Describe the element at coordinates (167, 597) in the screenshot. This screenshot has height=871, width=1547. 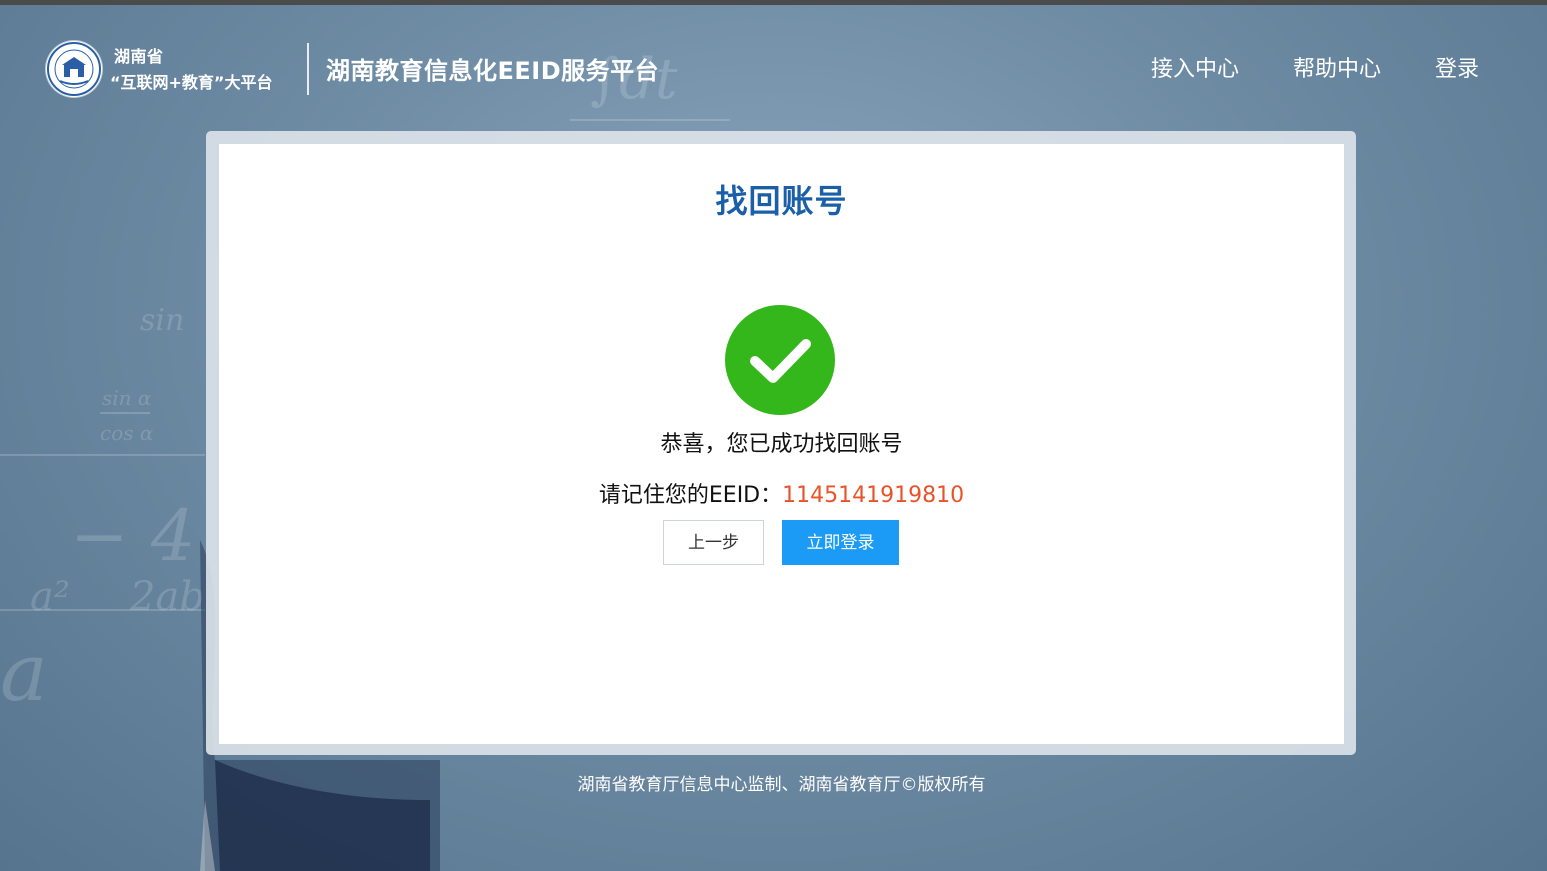
I see `svg-text: 2ab` at that location.